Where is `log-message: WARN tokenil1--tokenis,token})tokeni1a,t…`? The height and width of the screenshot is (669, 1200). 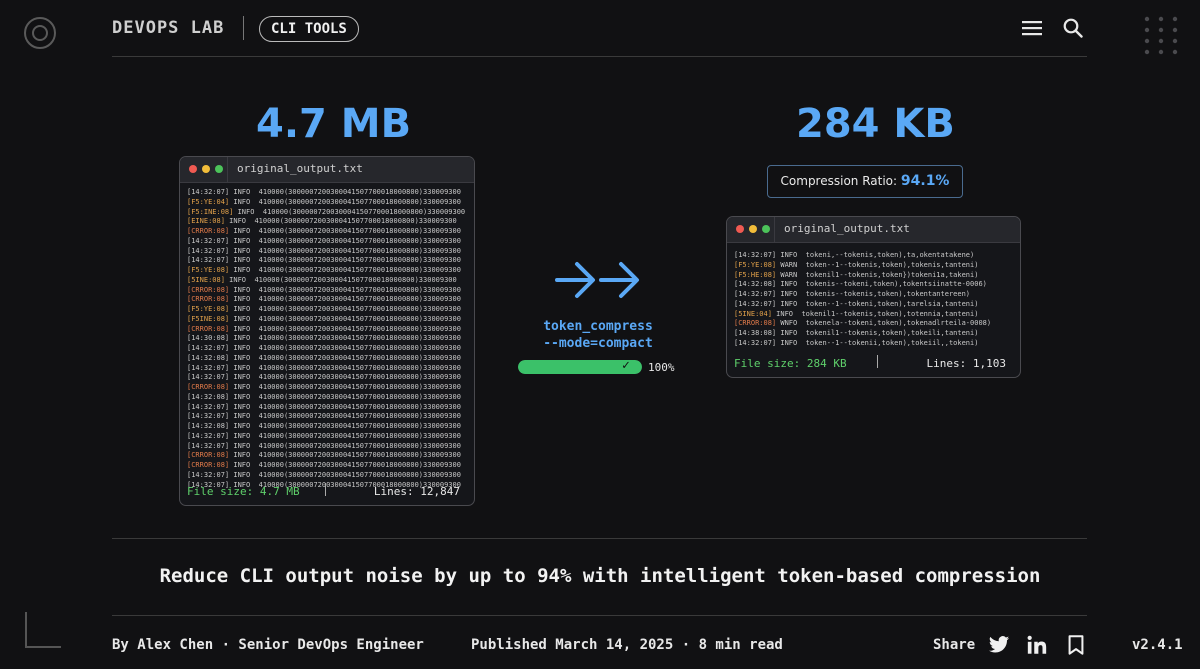
log-message: WARN tokenil1--tokenis,token})tokeni1a,t… is located at coordinates (877, 274).